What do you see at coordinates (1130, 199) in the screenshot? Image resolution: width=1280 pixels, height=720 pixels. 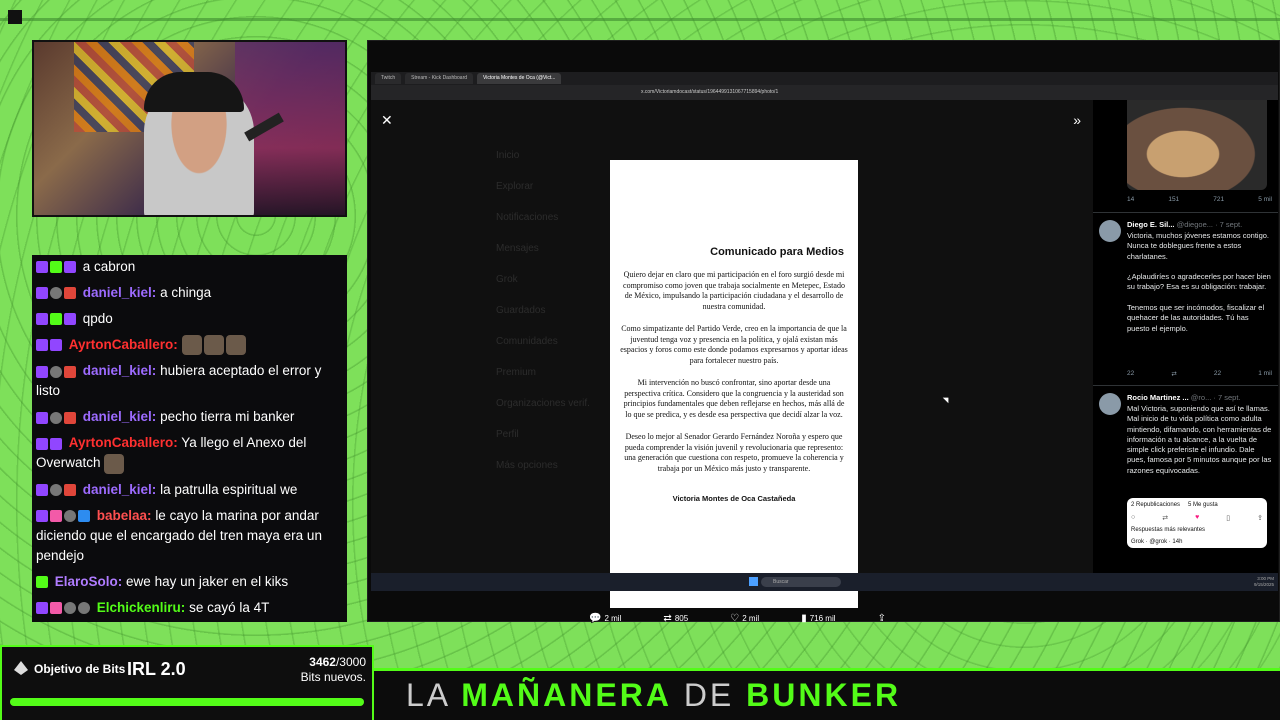 I see `reply-count: 14` at bounding box center [1130, 199].